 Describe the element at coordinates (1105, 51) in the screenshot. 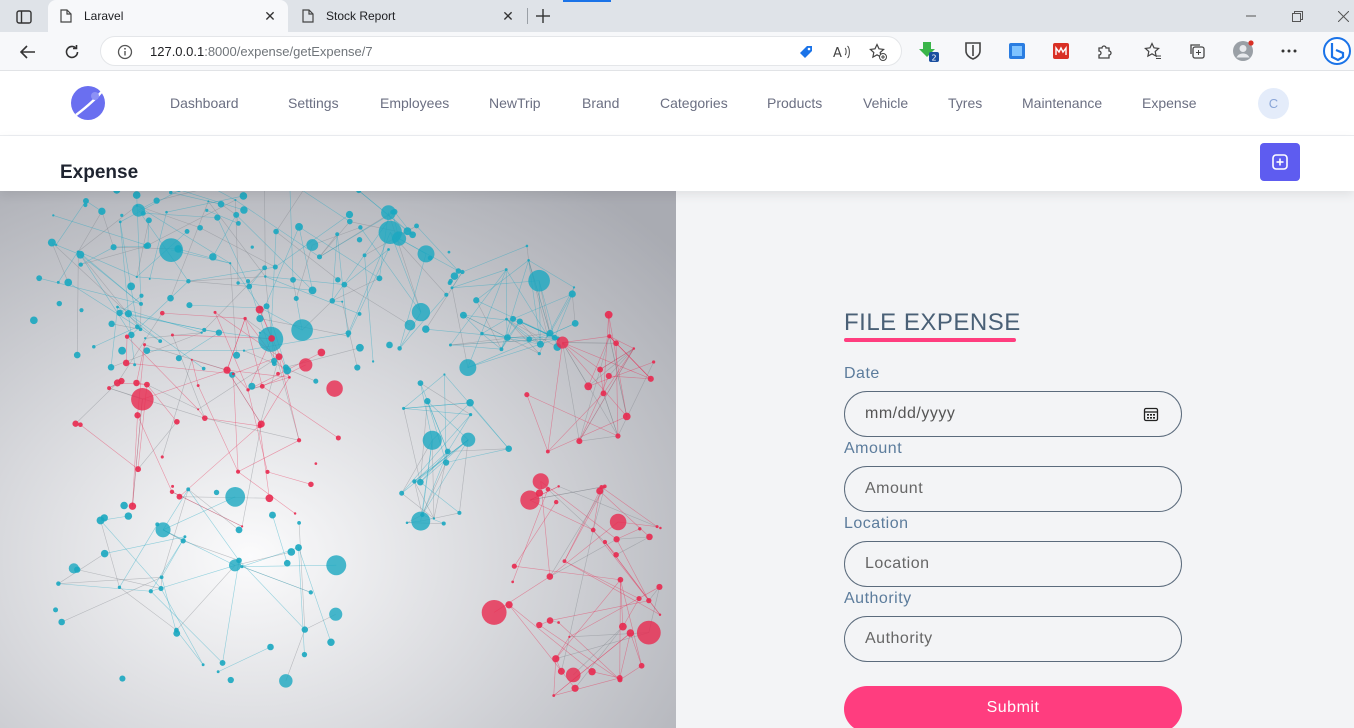

I see `extensions-puzzle-icon` at that location.